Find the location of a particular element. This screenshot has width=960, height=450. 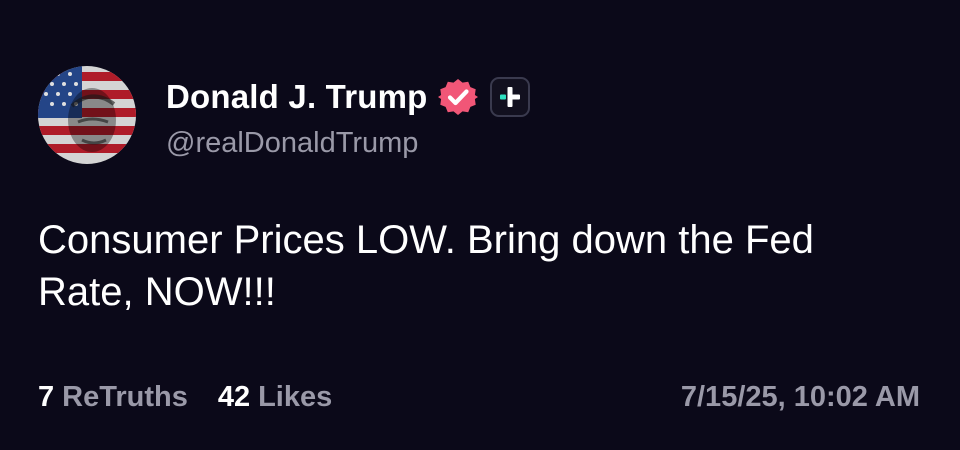

author-name-row: Donald J. Trump is located at coordinates (348, 97).